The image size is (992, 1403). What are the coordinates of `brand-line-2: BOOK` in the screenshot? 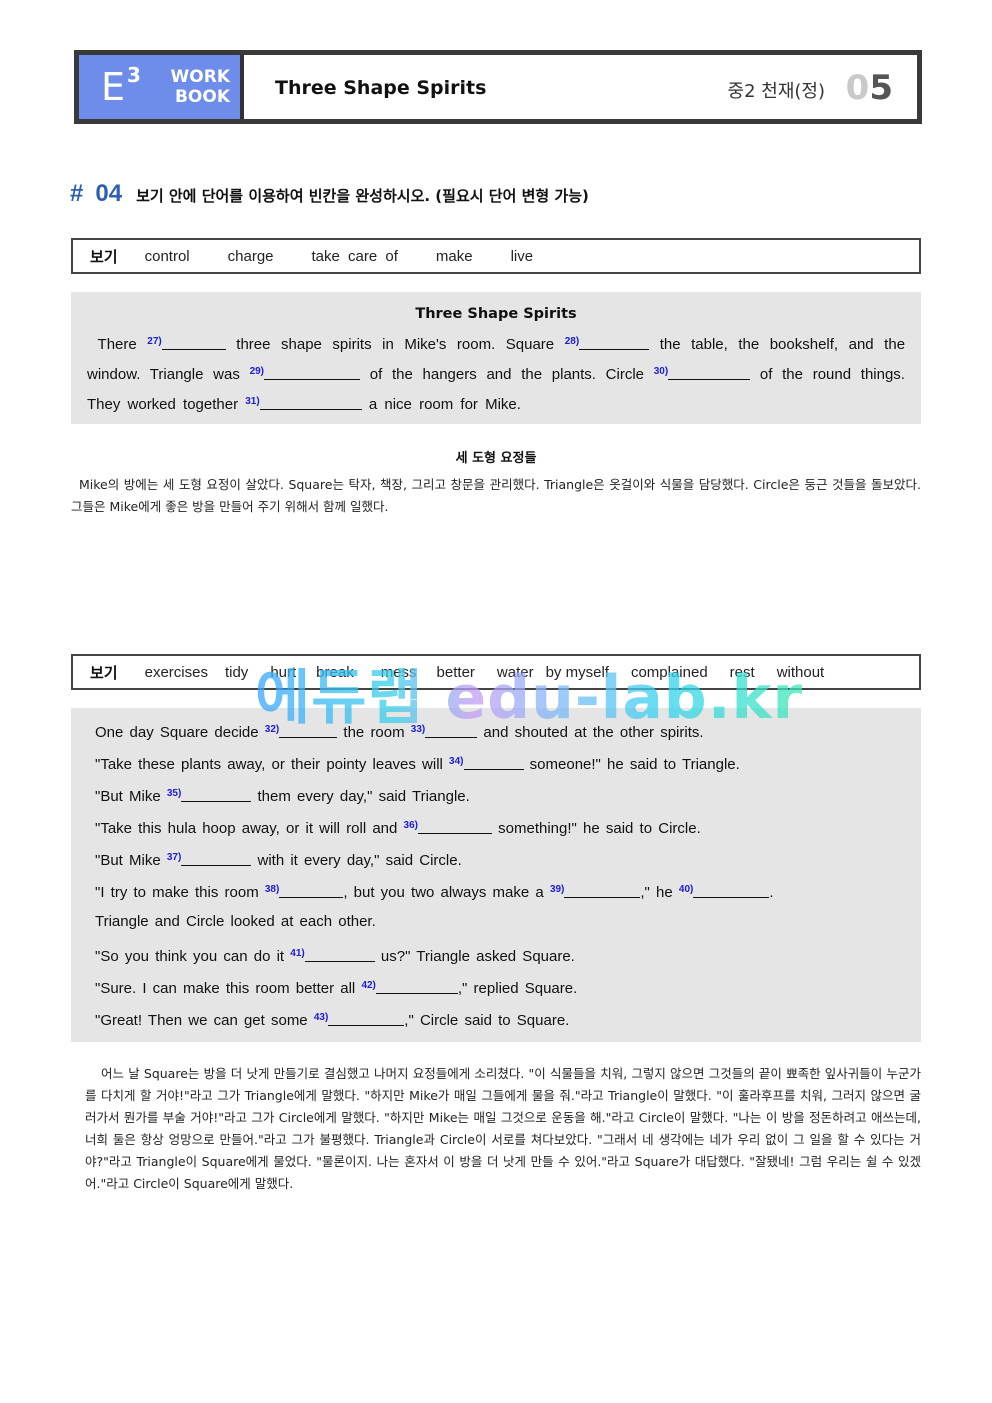 It's located at (202, 97).